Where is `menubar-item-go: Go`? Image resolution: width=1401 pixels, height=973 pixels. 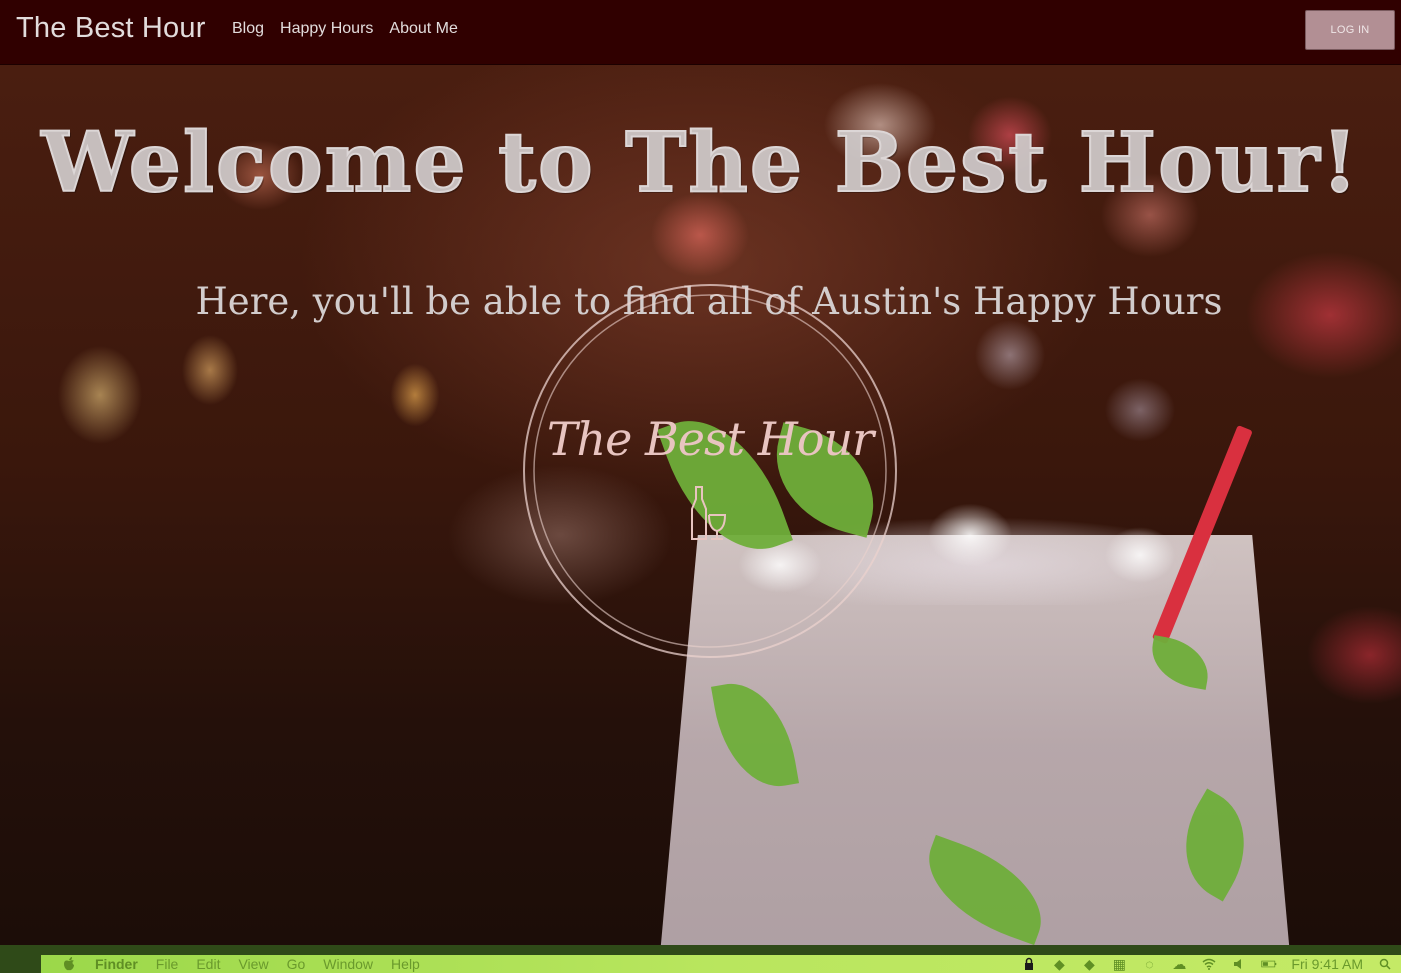 menubar-item-go: Go is located at coordinates (296, 964).